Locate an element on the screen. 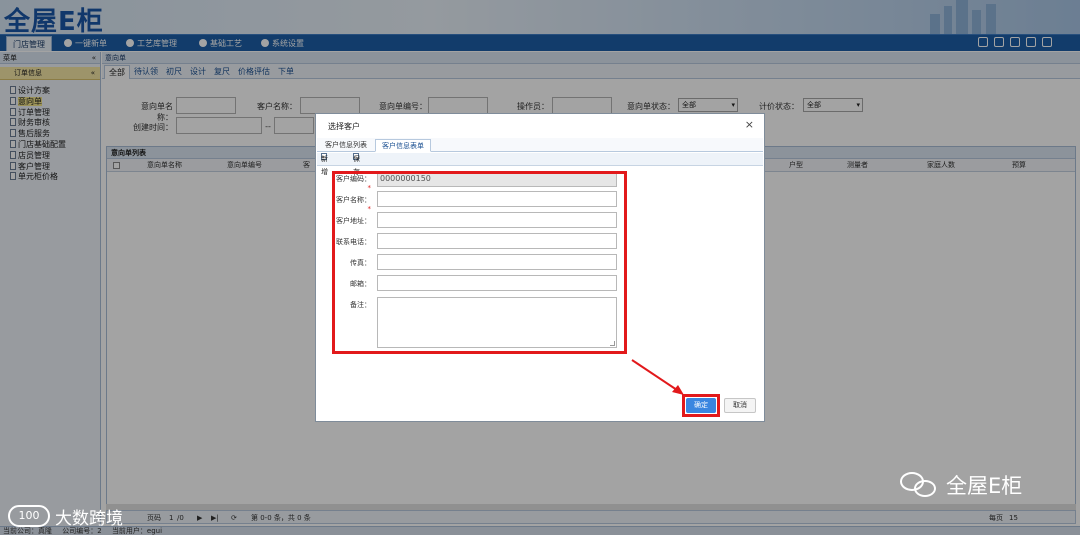  dialog-toolbar: 新增 保存 is located at coordinates (540, 164).